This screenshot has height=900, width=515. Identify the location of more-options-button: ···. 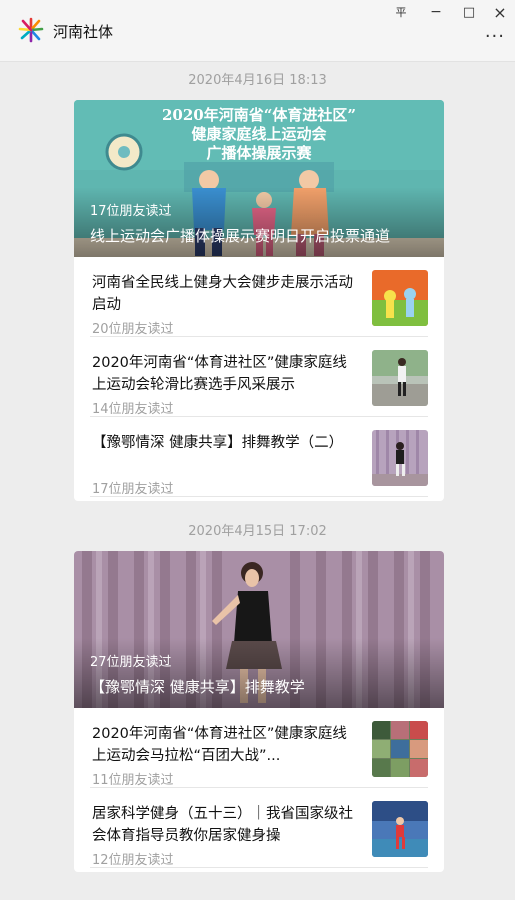
(495, 37).